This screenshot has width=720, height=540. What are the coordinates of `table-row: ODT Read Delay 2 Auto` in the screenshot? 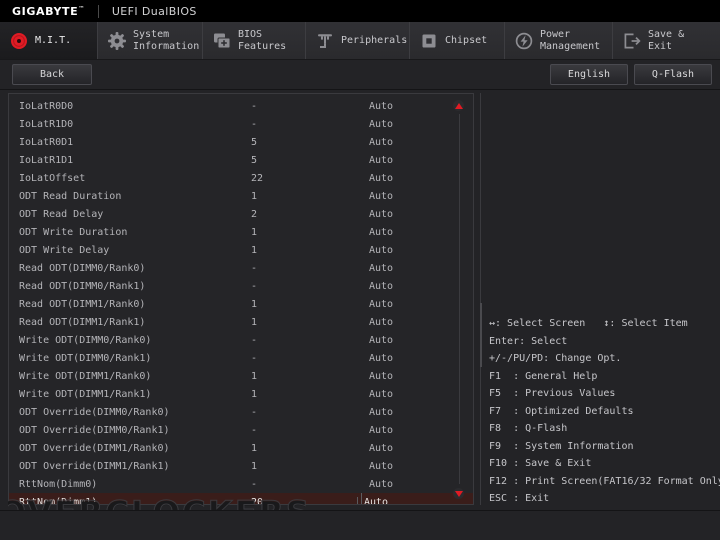 It's located at (241, 214).